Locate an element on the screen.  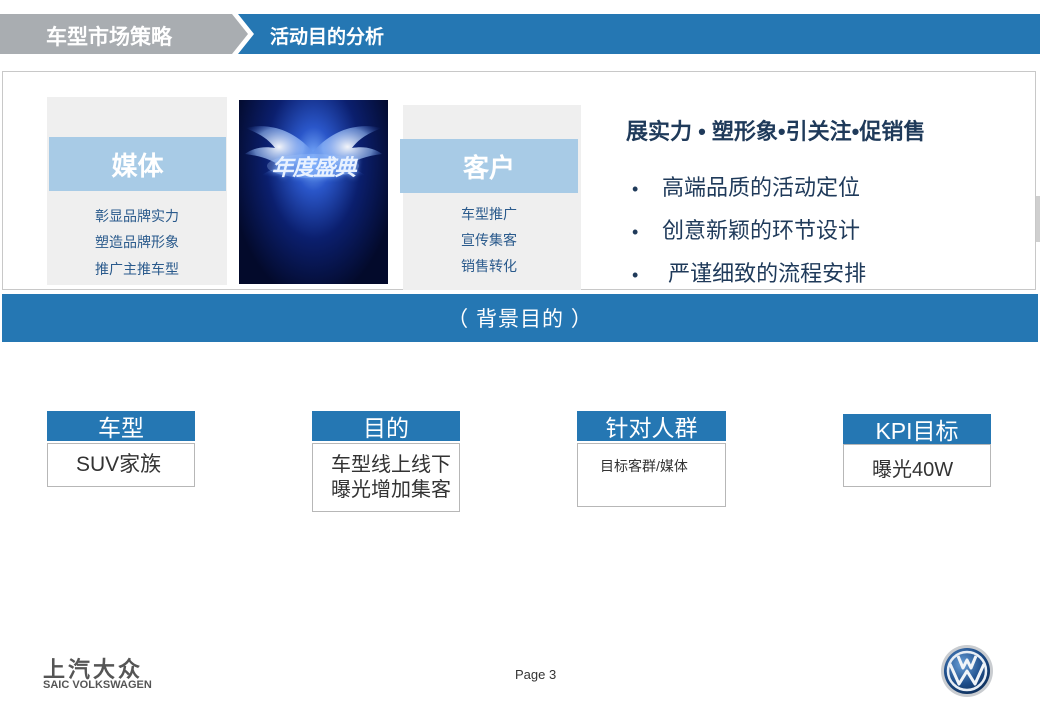
bullet-3: • 严谨细致的流程安排 is located at coordinates (749, 272).